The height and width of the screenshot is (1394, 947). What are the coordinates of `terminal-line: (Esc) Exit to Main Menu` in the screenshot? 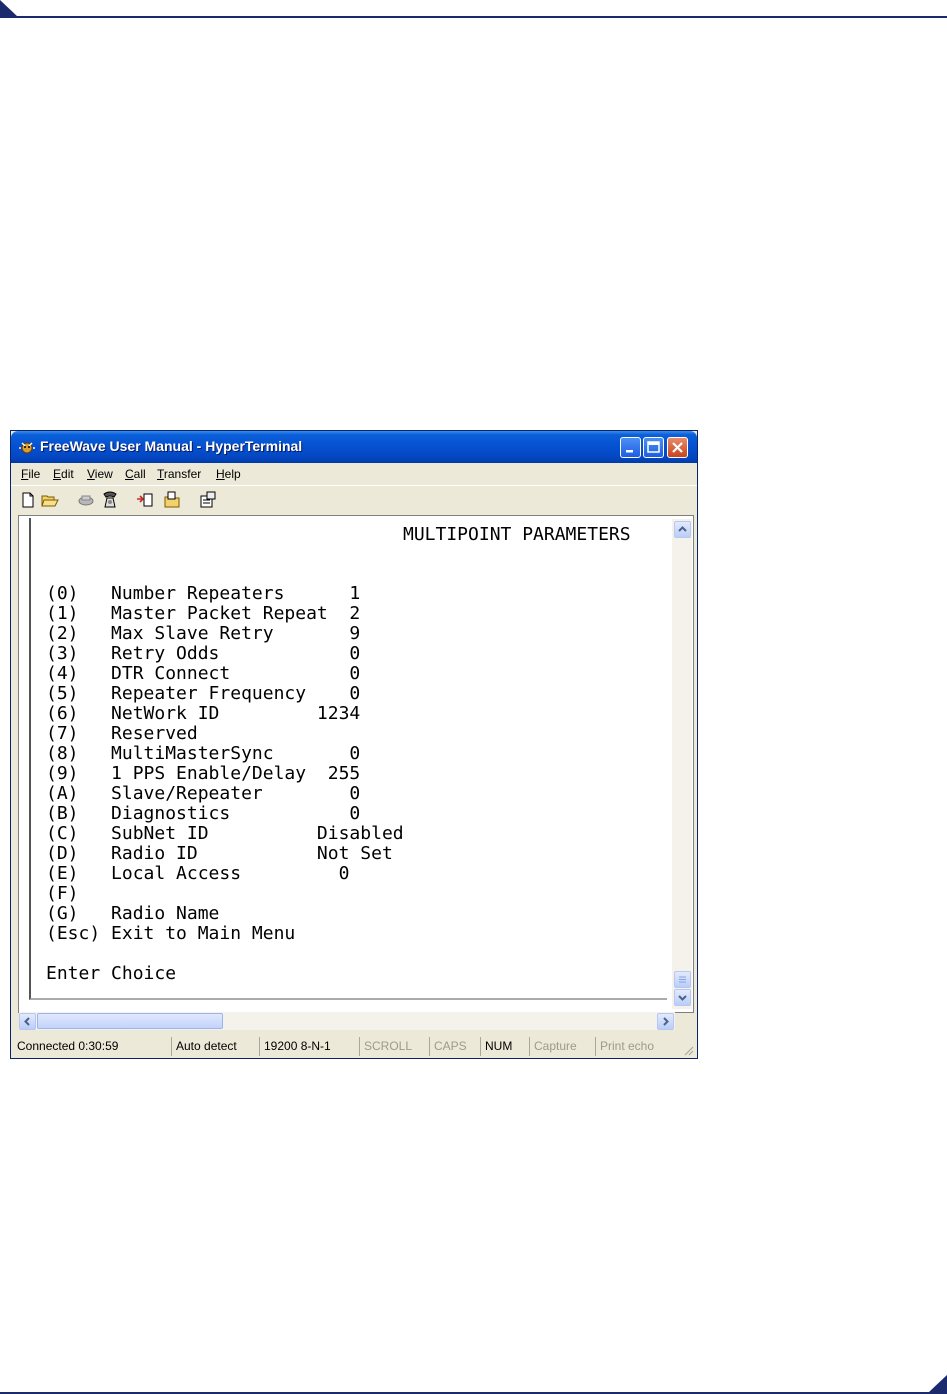 It's located at (171, 933).